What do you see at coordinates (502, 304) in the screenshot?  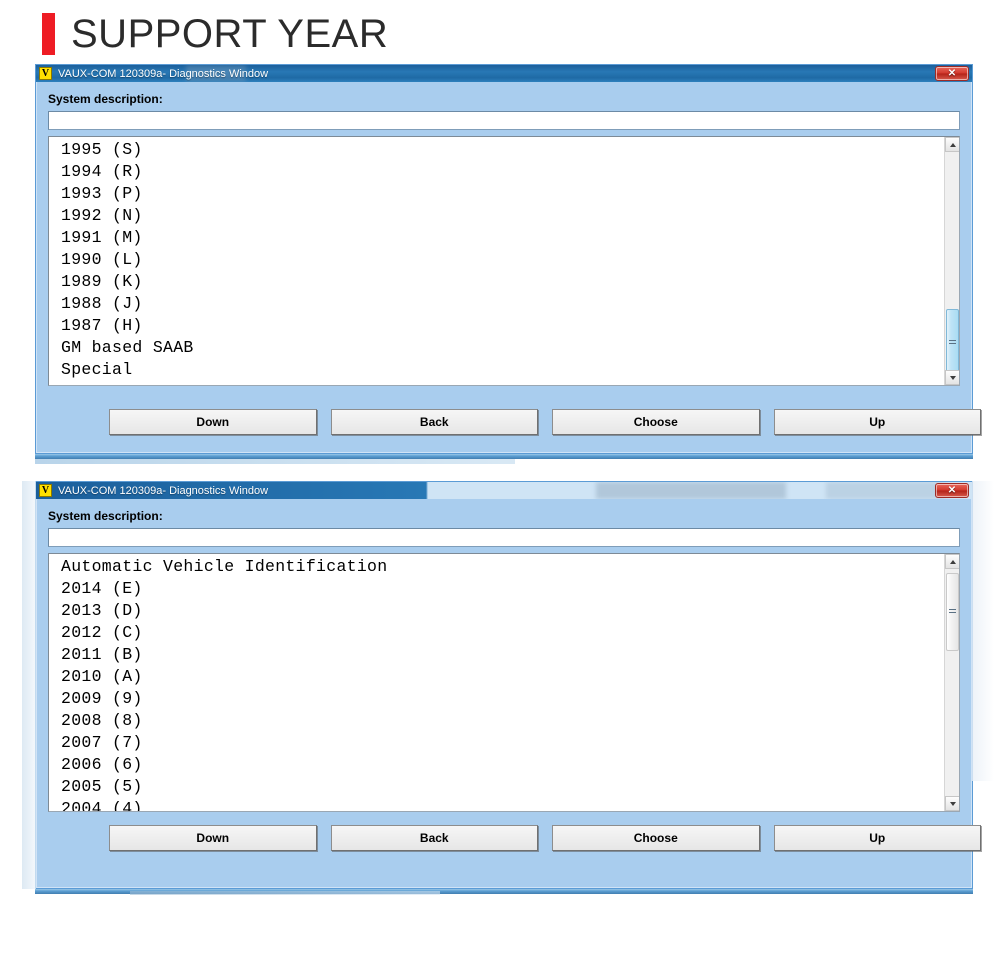 I see `list-item: 1988 (J)` at bounding box center [502, 304].